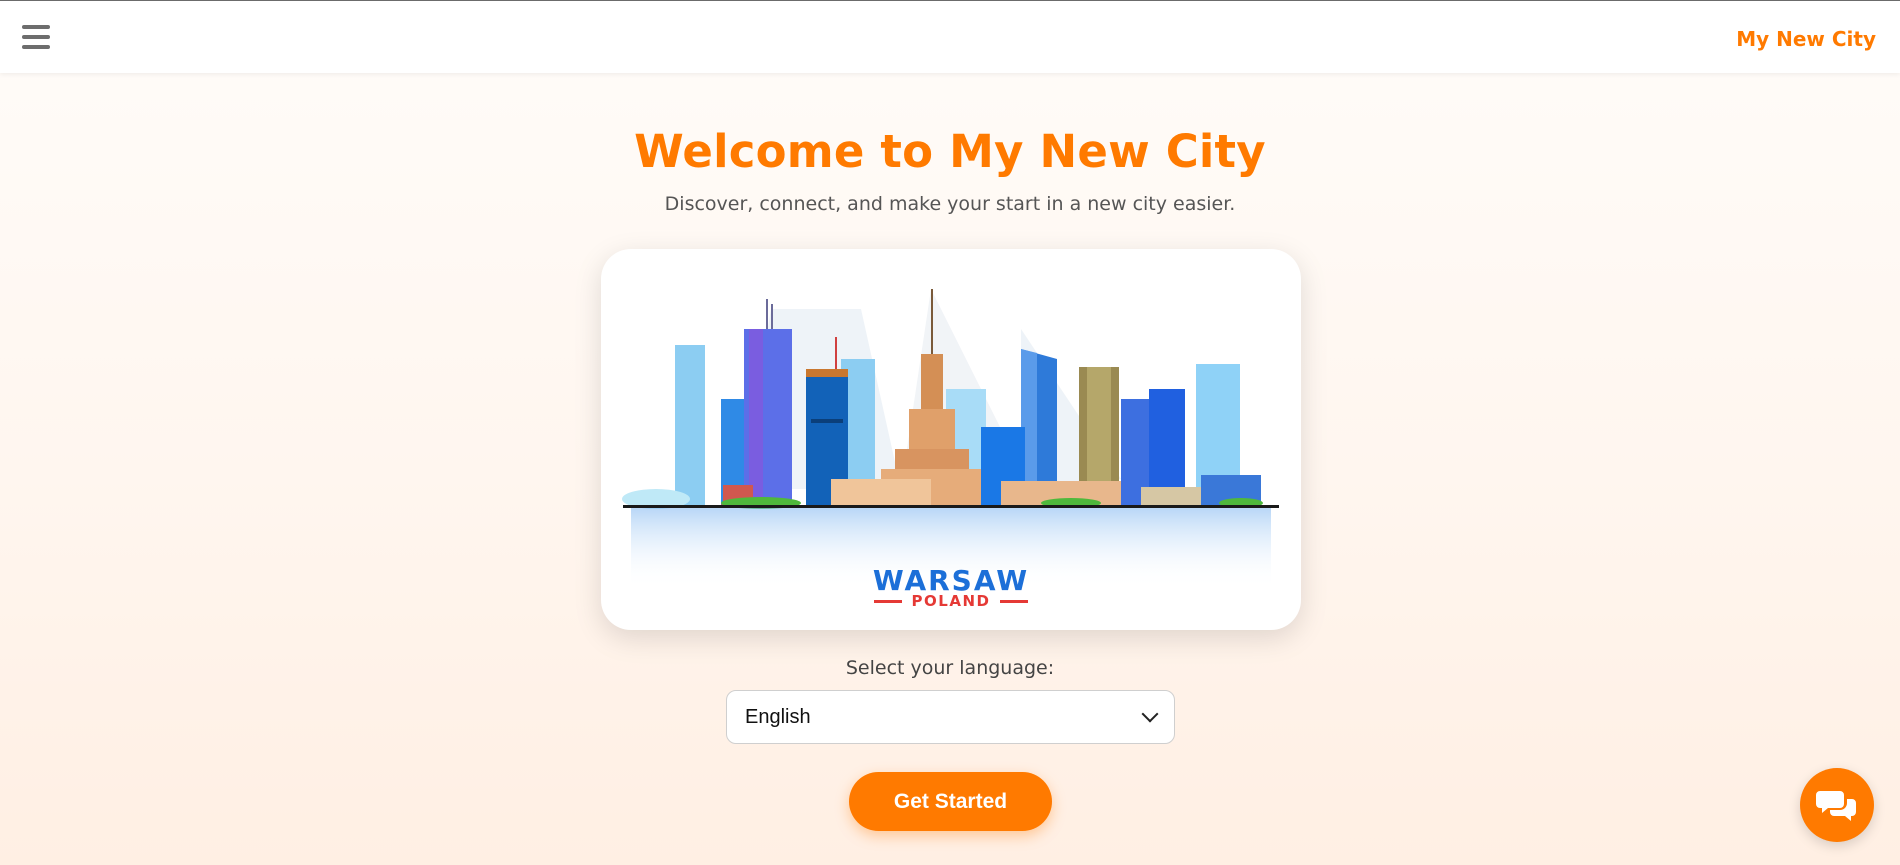  I want to click on country-name: POLAND, so click(951, 601).